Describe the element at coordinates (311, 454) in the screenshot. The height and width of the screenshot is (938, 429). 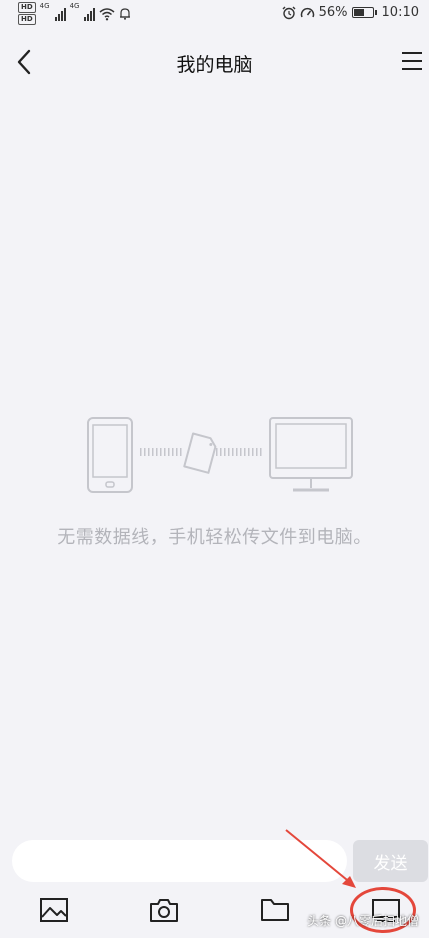
I see `monitor-icon` at that location.